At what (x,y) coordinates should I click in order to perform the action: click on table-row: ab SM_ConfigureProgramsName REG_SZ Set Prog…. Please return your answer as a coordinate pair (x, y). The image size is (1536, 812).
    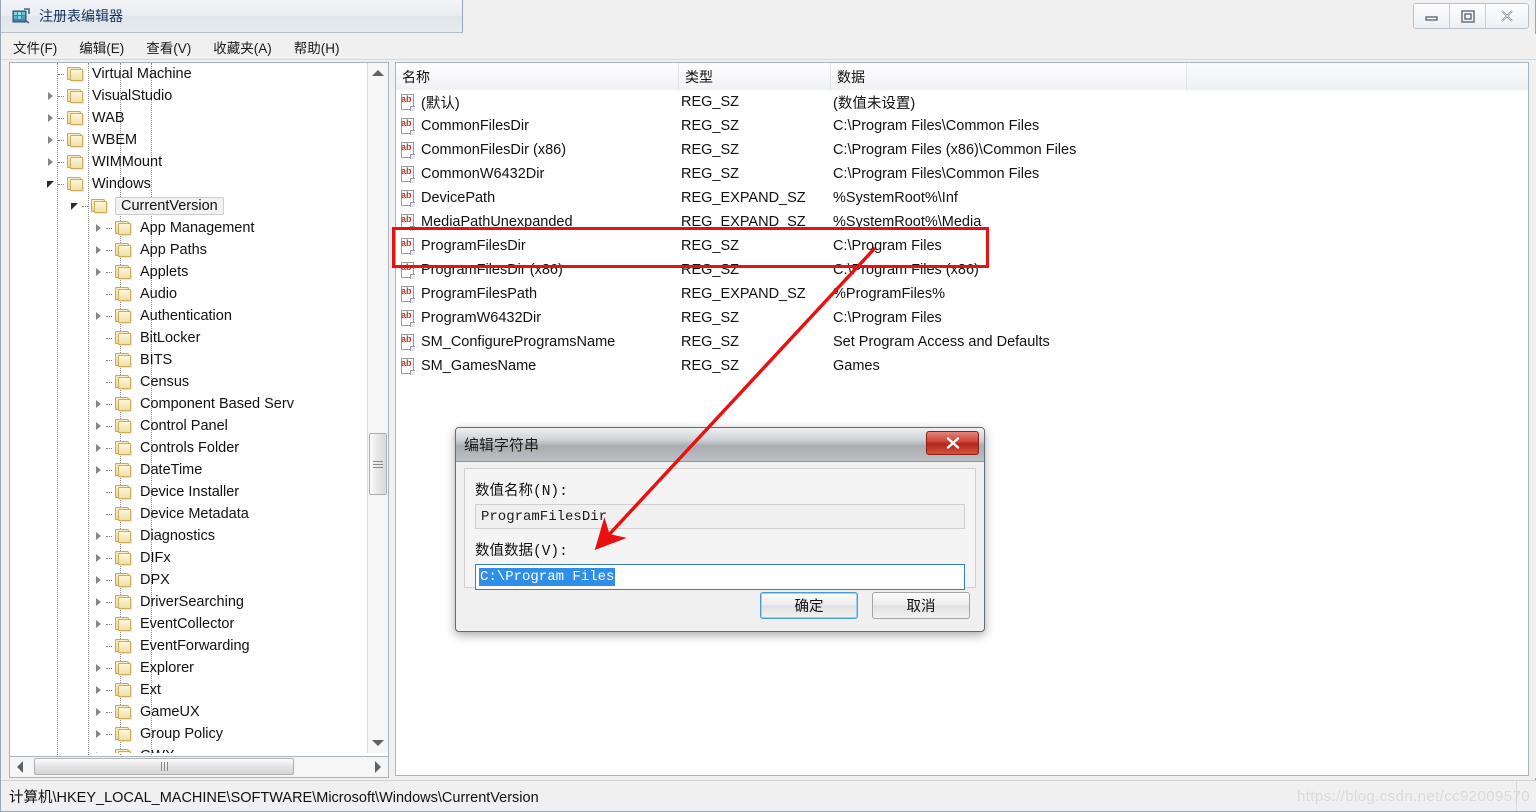
    Looking at the image, I should click on (962, 342).